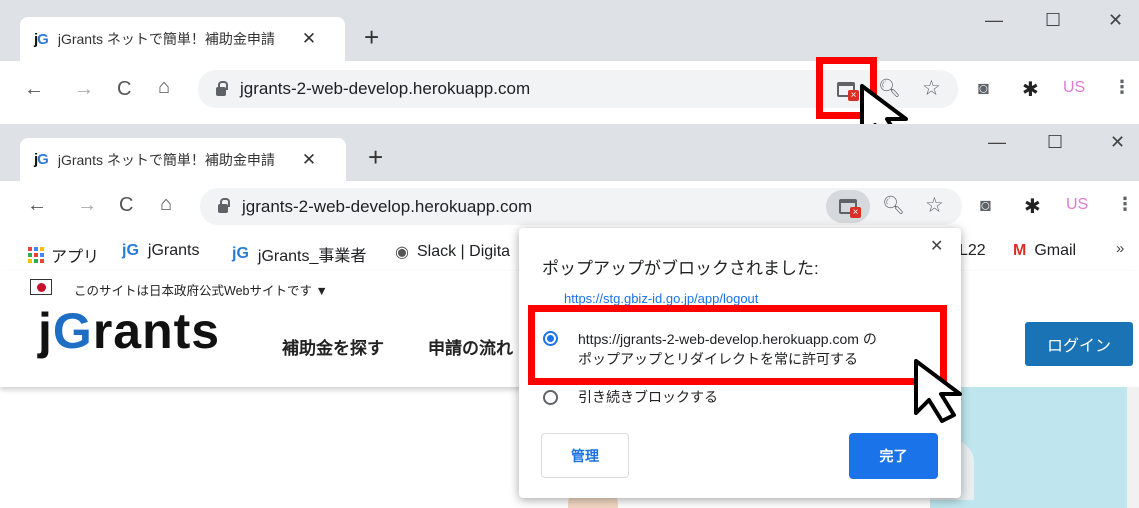 The image size is (1139, 508). I want to click on bookmark-l22: L22, so click(972, 251).